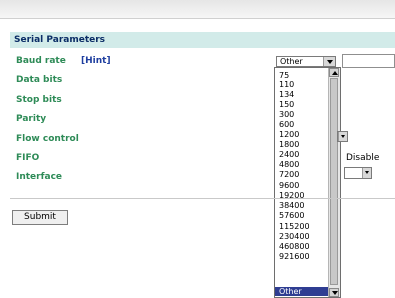 The width and height of the screenshot is (395, 298). I want to click on interface-label: Interface, so click(39, 177).